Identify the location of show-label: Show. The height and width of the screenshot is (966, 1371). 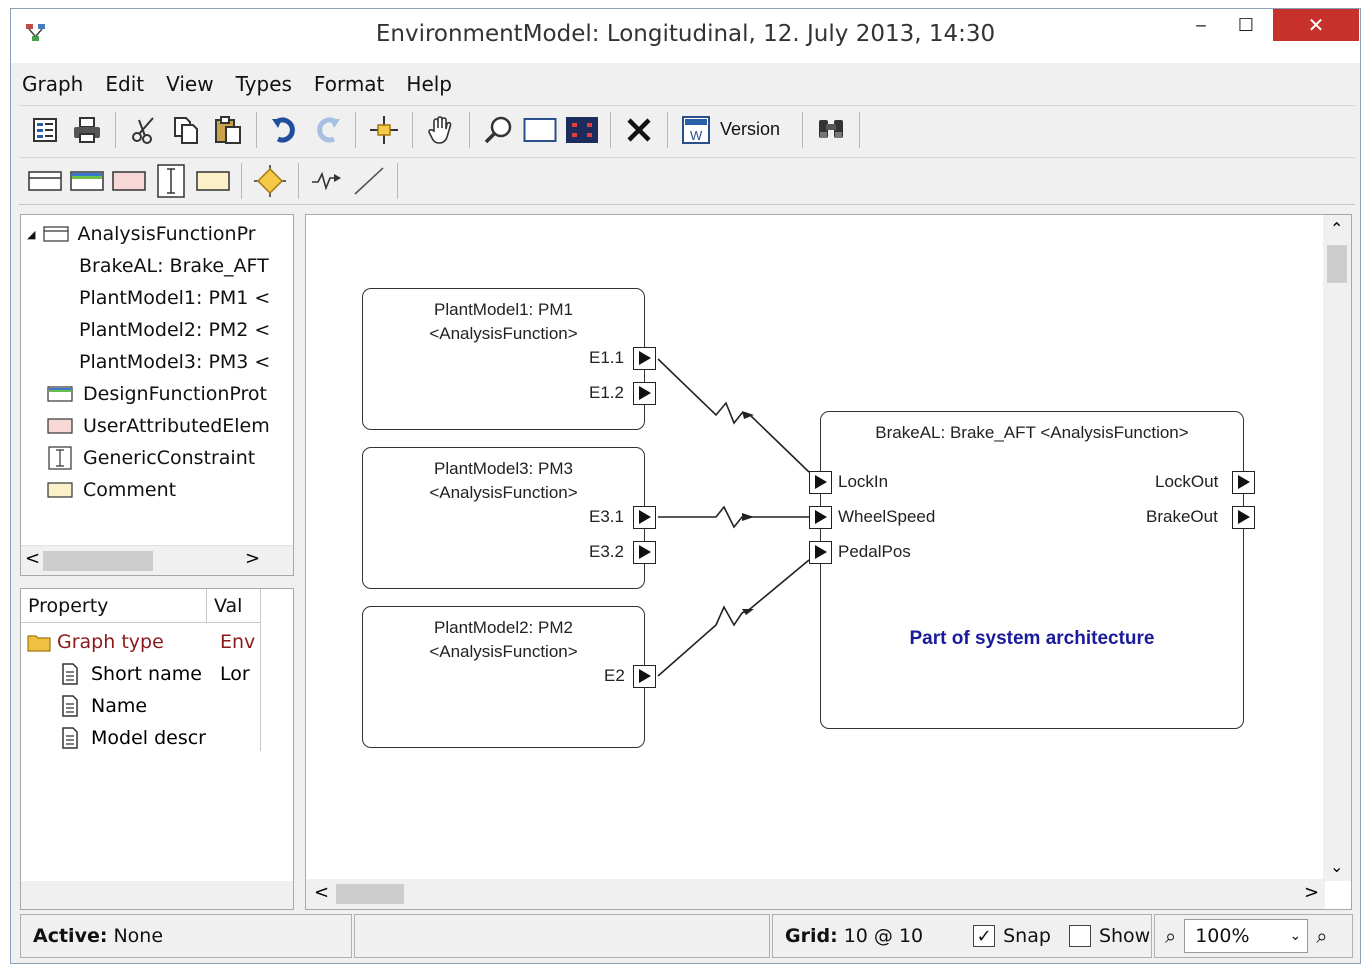
(1124, 936).